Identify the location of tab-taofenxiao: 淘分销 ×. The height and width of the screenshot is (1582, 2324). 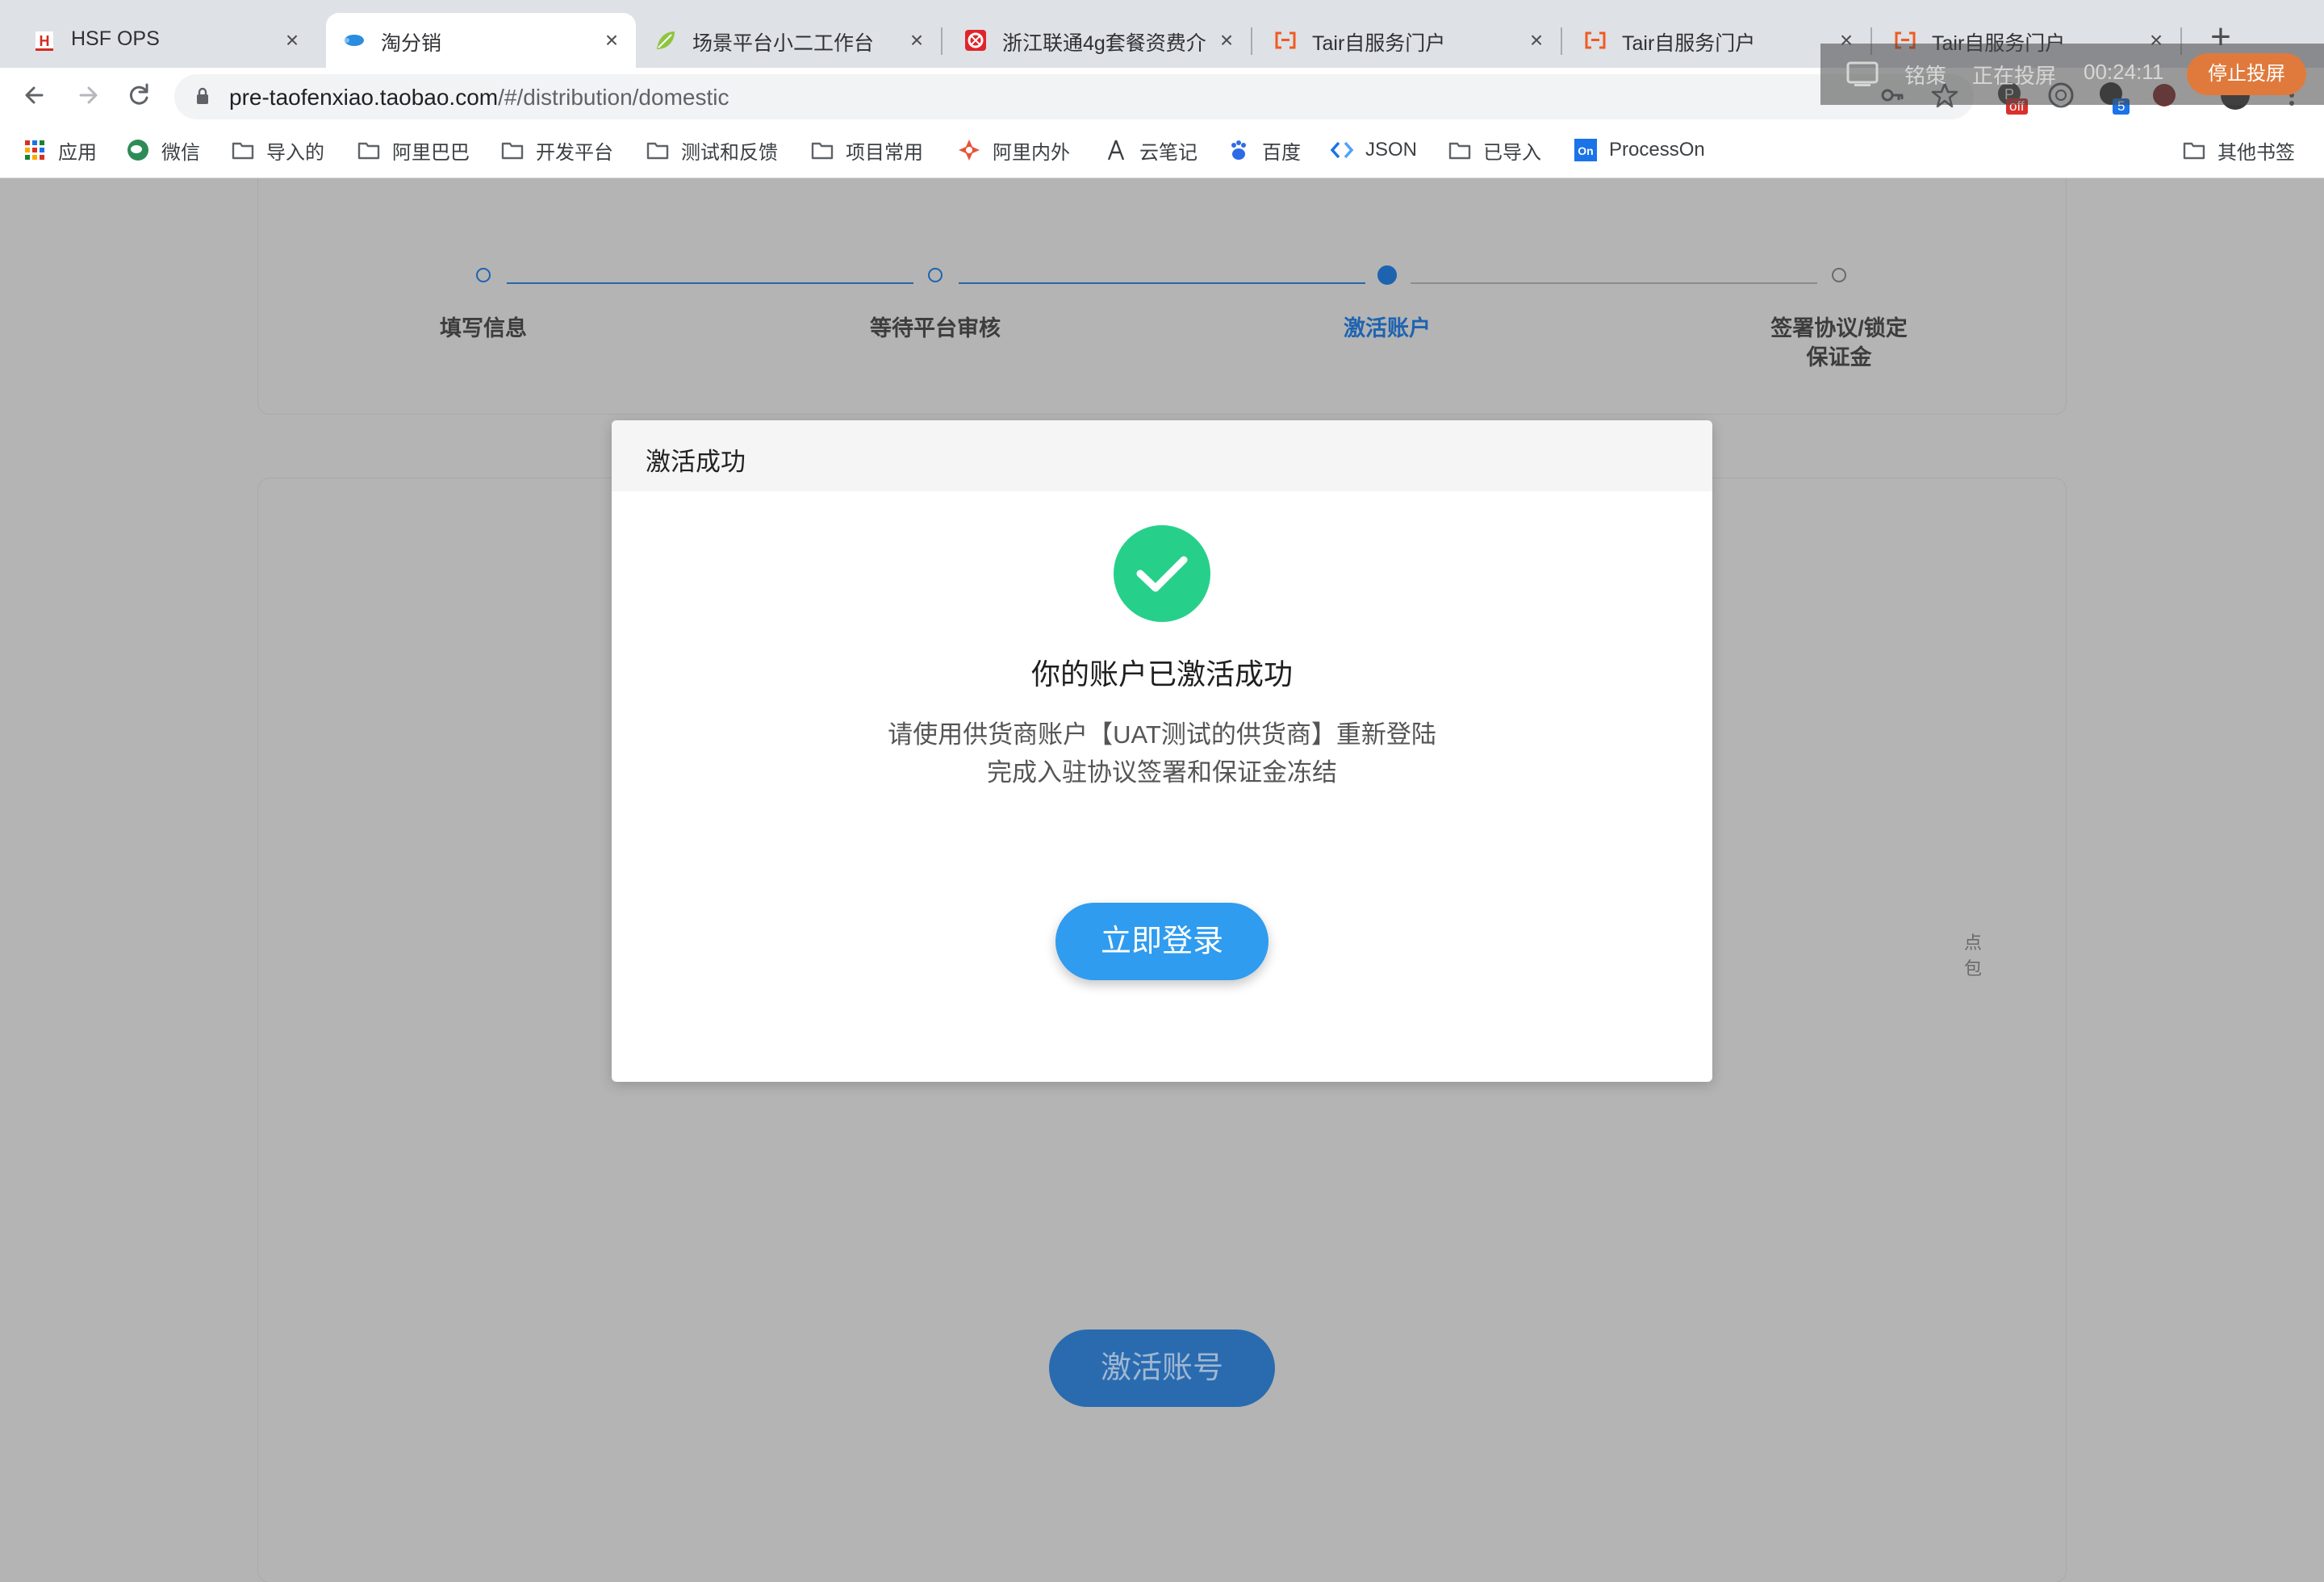
(481, 40).